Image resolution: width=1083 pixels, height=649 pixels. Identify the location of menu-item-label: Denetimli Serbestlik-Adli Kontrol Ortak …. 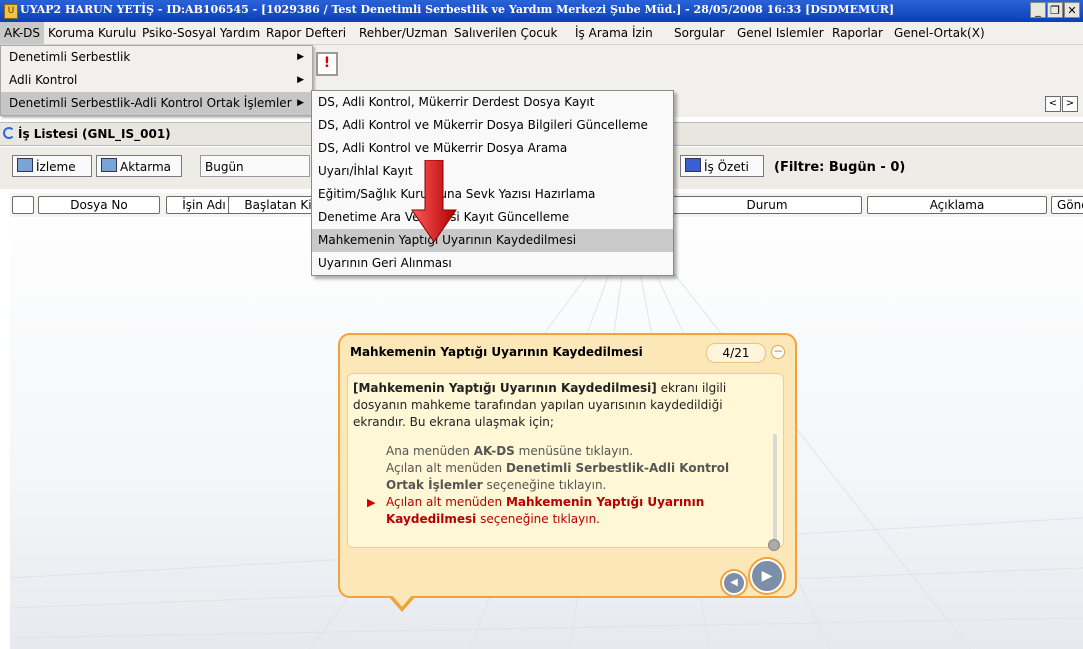
(150, 103).